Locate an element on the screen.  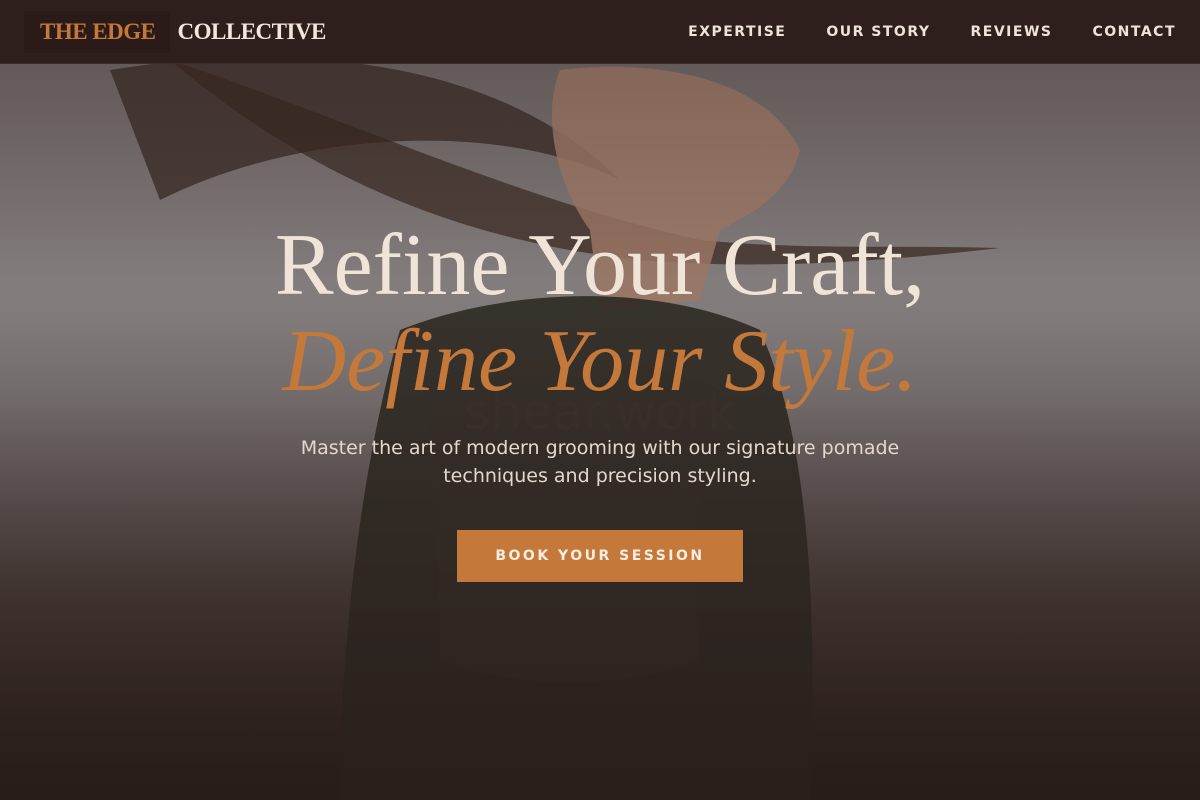
logo-main-text: COLLECTIVE is located at coordinates (252, 31).